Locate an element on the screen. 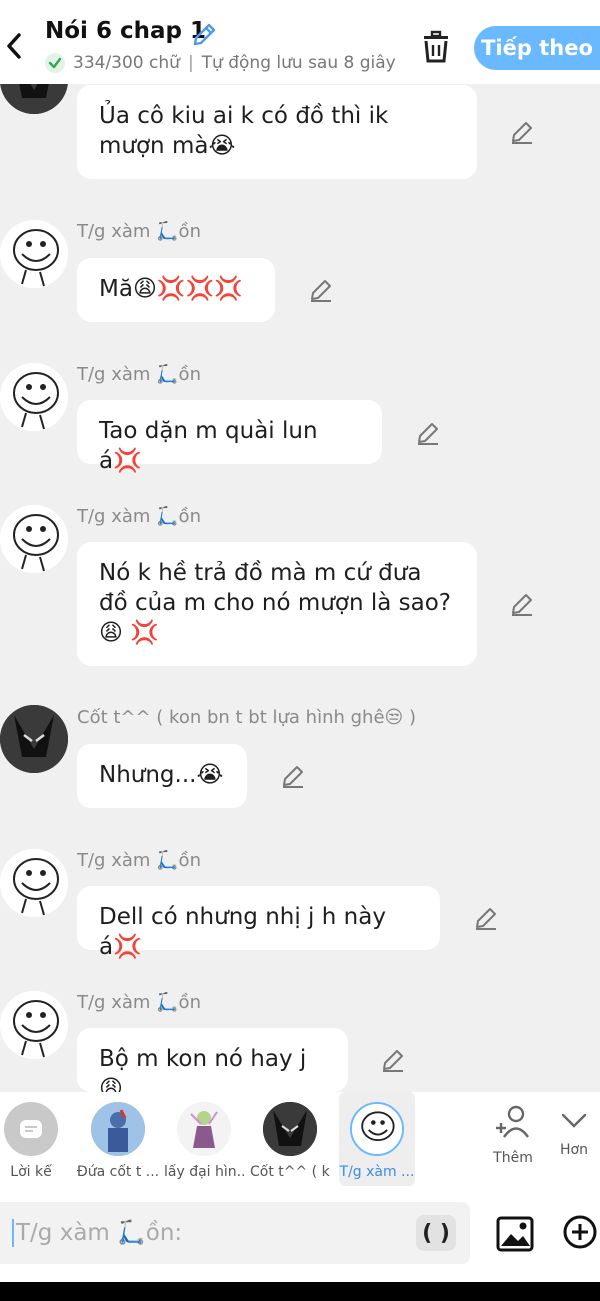  more-label: Thêm is located at coordinates (513, 1158).